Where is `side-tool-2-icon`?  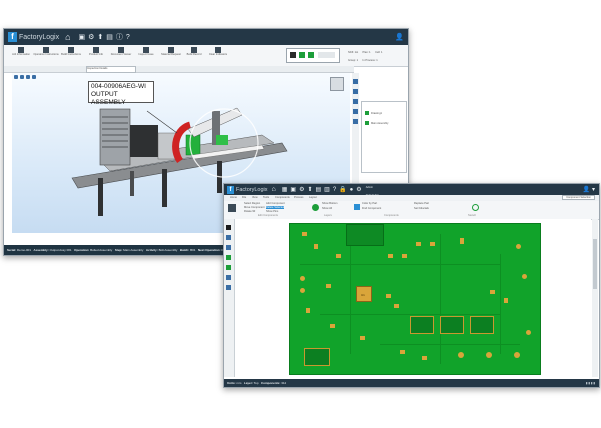
side-tool-2-icon is located at coordinates (355, 91).